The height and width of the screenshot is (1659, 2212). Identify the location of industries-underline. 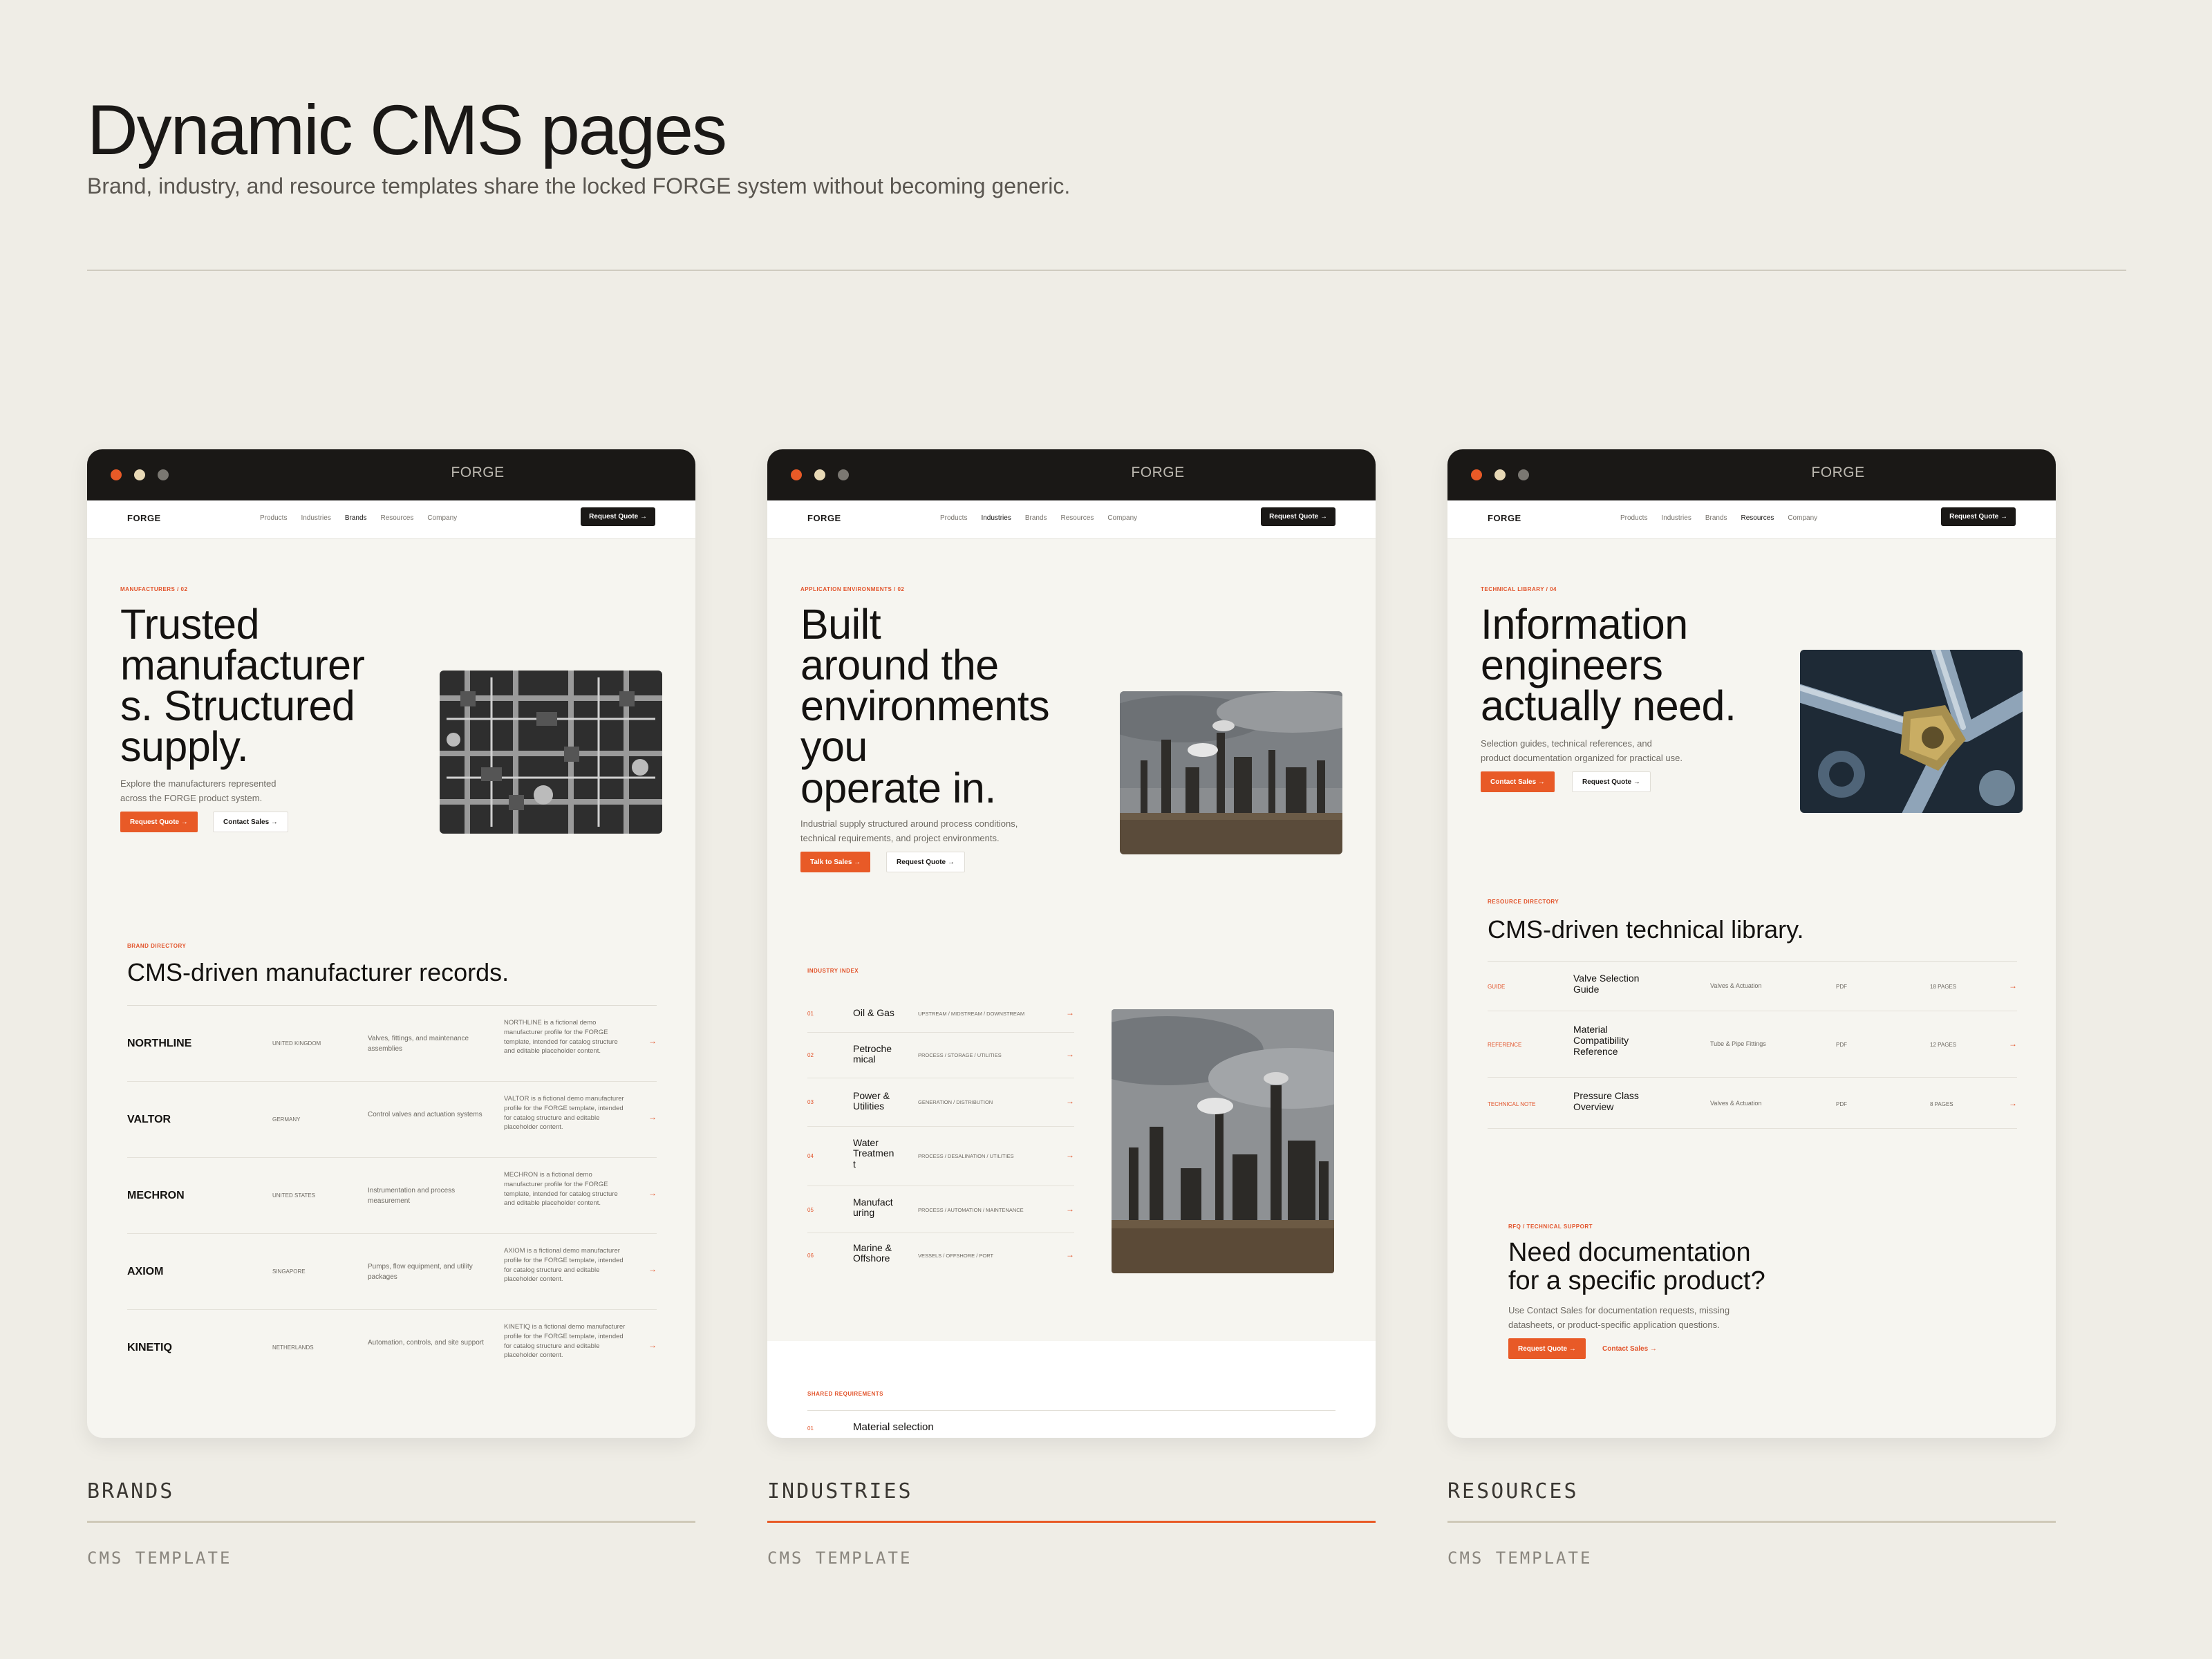
(1071, 1522).